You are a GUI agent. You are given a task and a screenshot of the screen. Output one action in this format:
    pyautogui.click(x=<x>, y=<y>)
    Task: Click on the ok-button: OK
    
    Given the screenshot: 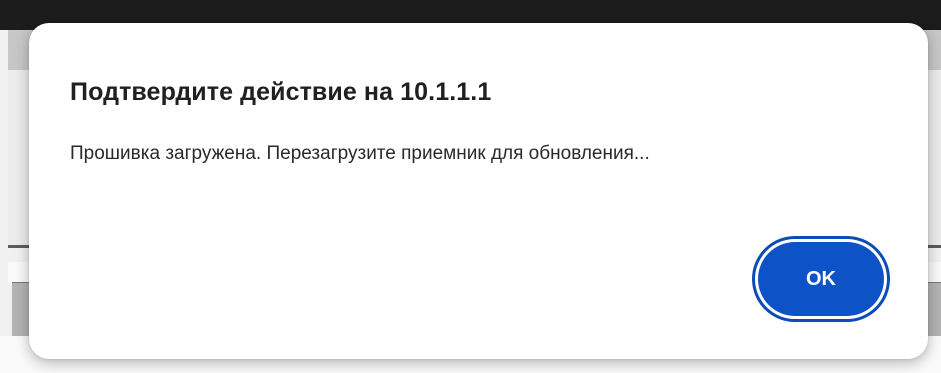 What is the action you would take?
    pyautogui.click(x=821, y=279)
    